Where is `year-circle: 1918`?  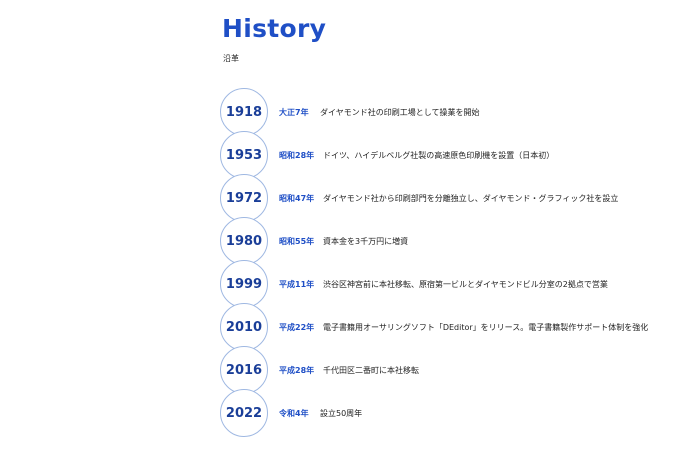
year-circle: 1918 is located at coordinates (244, 112).